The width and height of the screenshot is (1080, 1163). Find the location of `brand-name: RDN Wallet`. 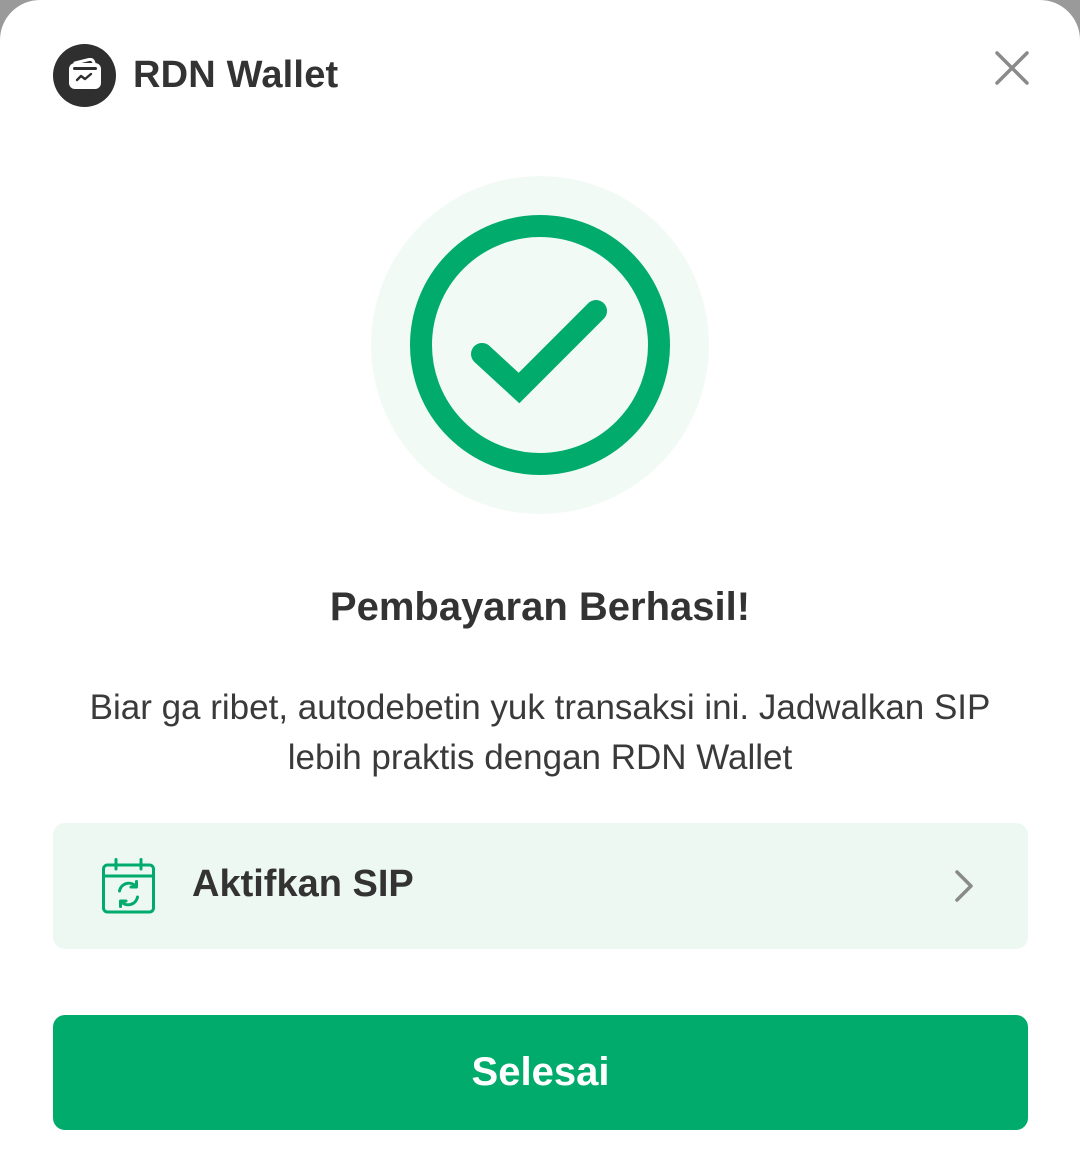

brand-name: RDN Wallet is located at coordinates (236, 74).